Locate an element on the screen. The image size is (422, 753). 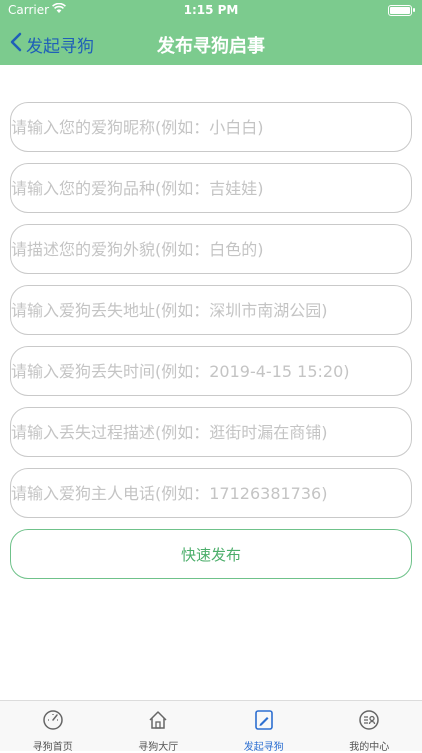
tab-bar: 寻狗首页 寻狗大厅 发起寻狗 我的中心 is located at coordinates (211, 725).